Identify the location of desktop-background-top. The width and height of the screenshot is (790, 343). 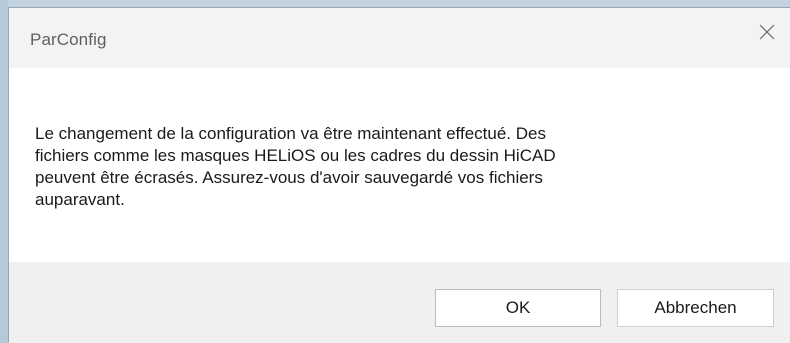
(395, 3).